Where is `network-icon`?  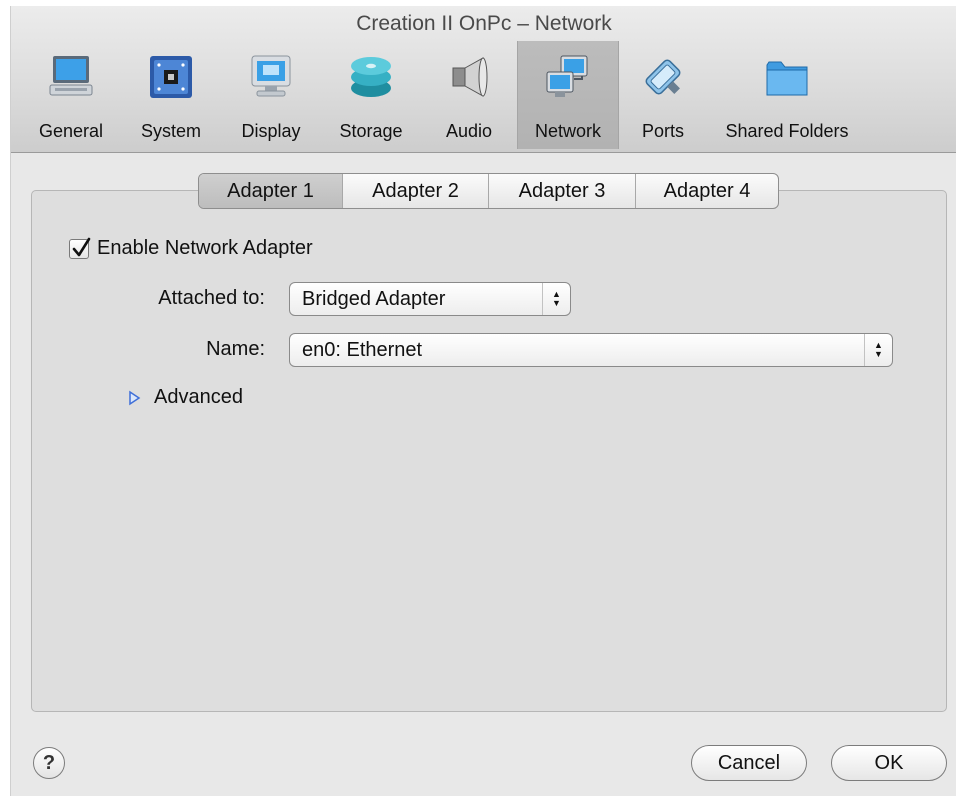
network-icon is located at coordinates (567, 76).